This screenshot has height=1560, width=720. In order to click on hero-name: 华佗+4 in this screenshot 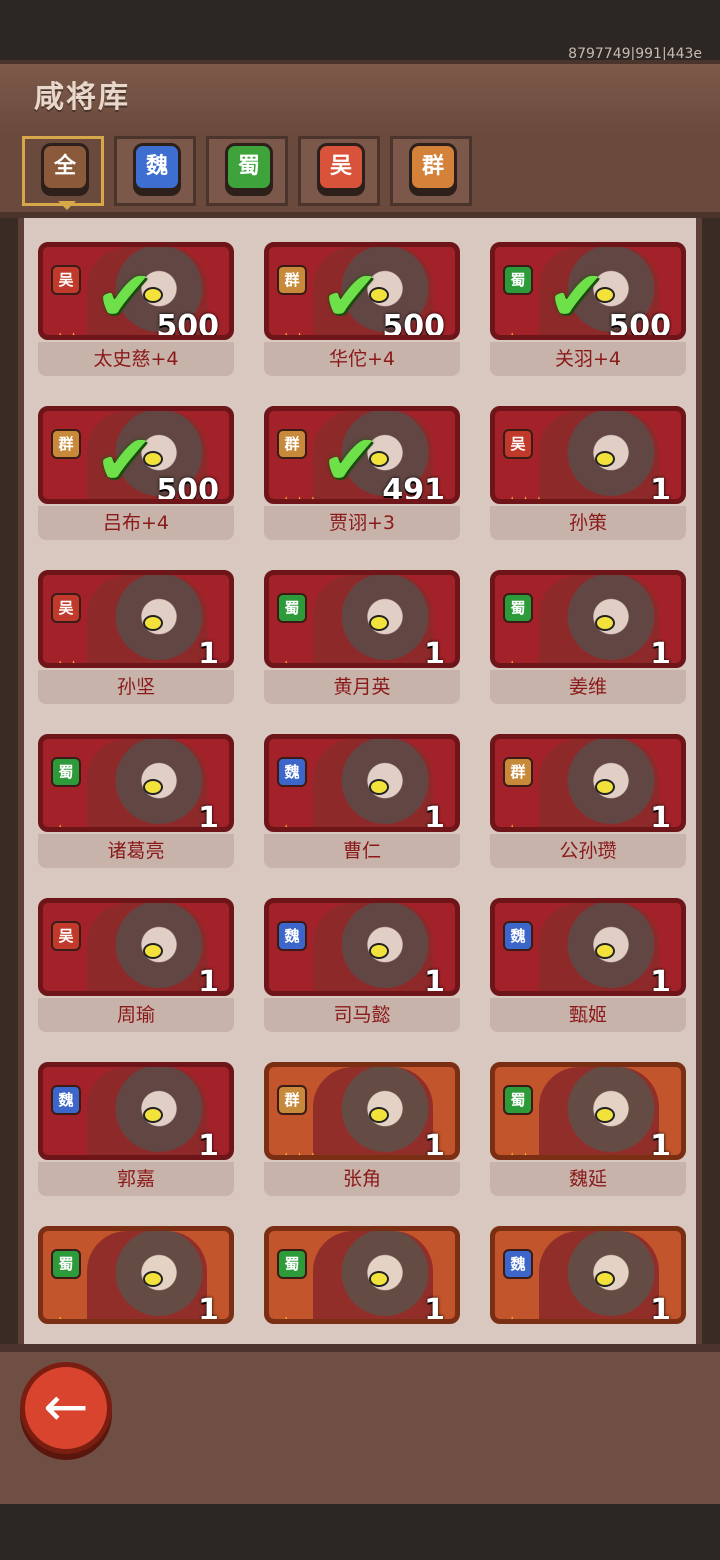, I will do `click(362, 359)`.